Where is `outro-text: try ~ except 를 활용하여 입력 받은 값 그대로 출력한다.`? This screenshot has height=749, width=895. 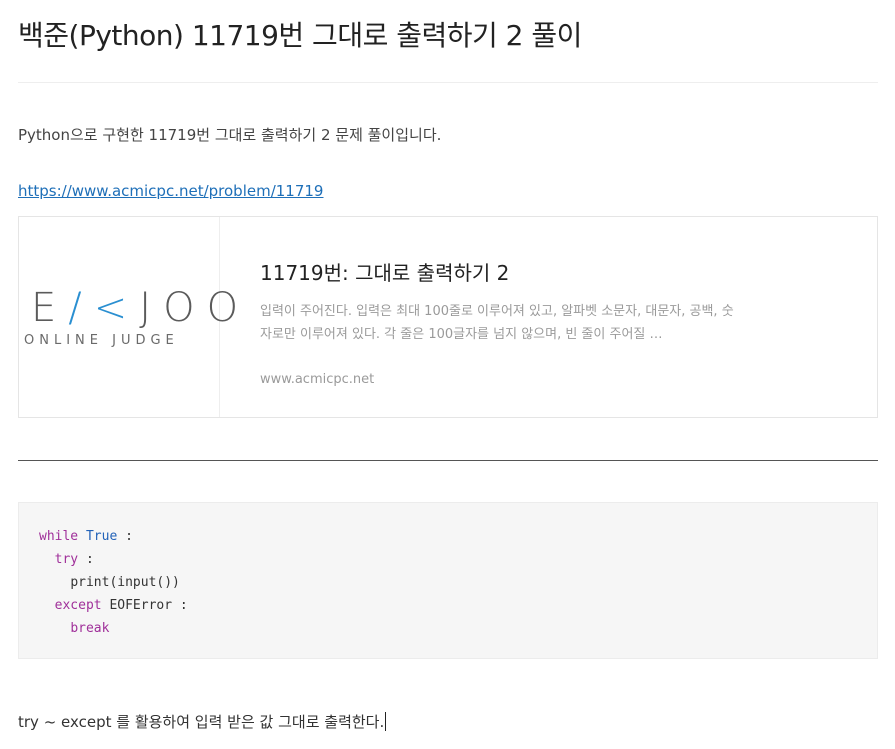 outro-text: try ~ except 를 활용하여 입력 받은 값 그대로 출력한다. is located at coordinates (202, 721).